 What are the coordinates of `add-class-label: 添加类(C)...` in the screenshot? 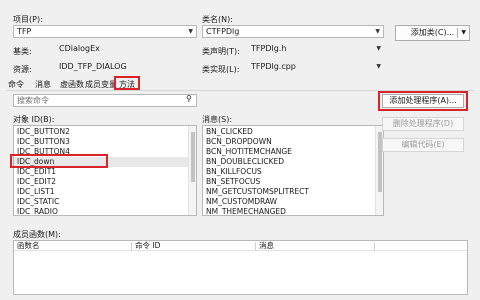 It's located at (432, 32).